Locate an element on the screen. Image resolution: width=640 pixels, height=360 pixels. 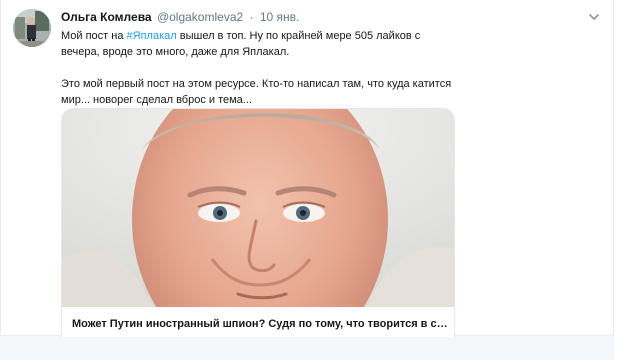
hashtag-link: #Яплакал is located at coordinates (152, 36).